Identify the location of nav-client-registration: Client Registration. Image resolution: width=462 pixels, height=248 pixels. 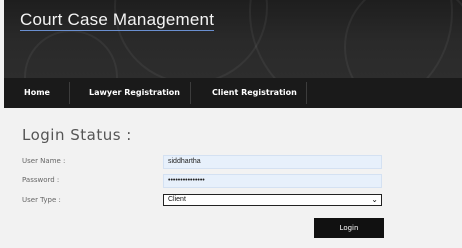
(254, 93).